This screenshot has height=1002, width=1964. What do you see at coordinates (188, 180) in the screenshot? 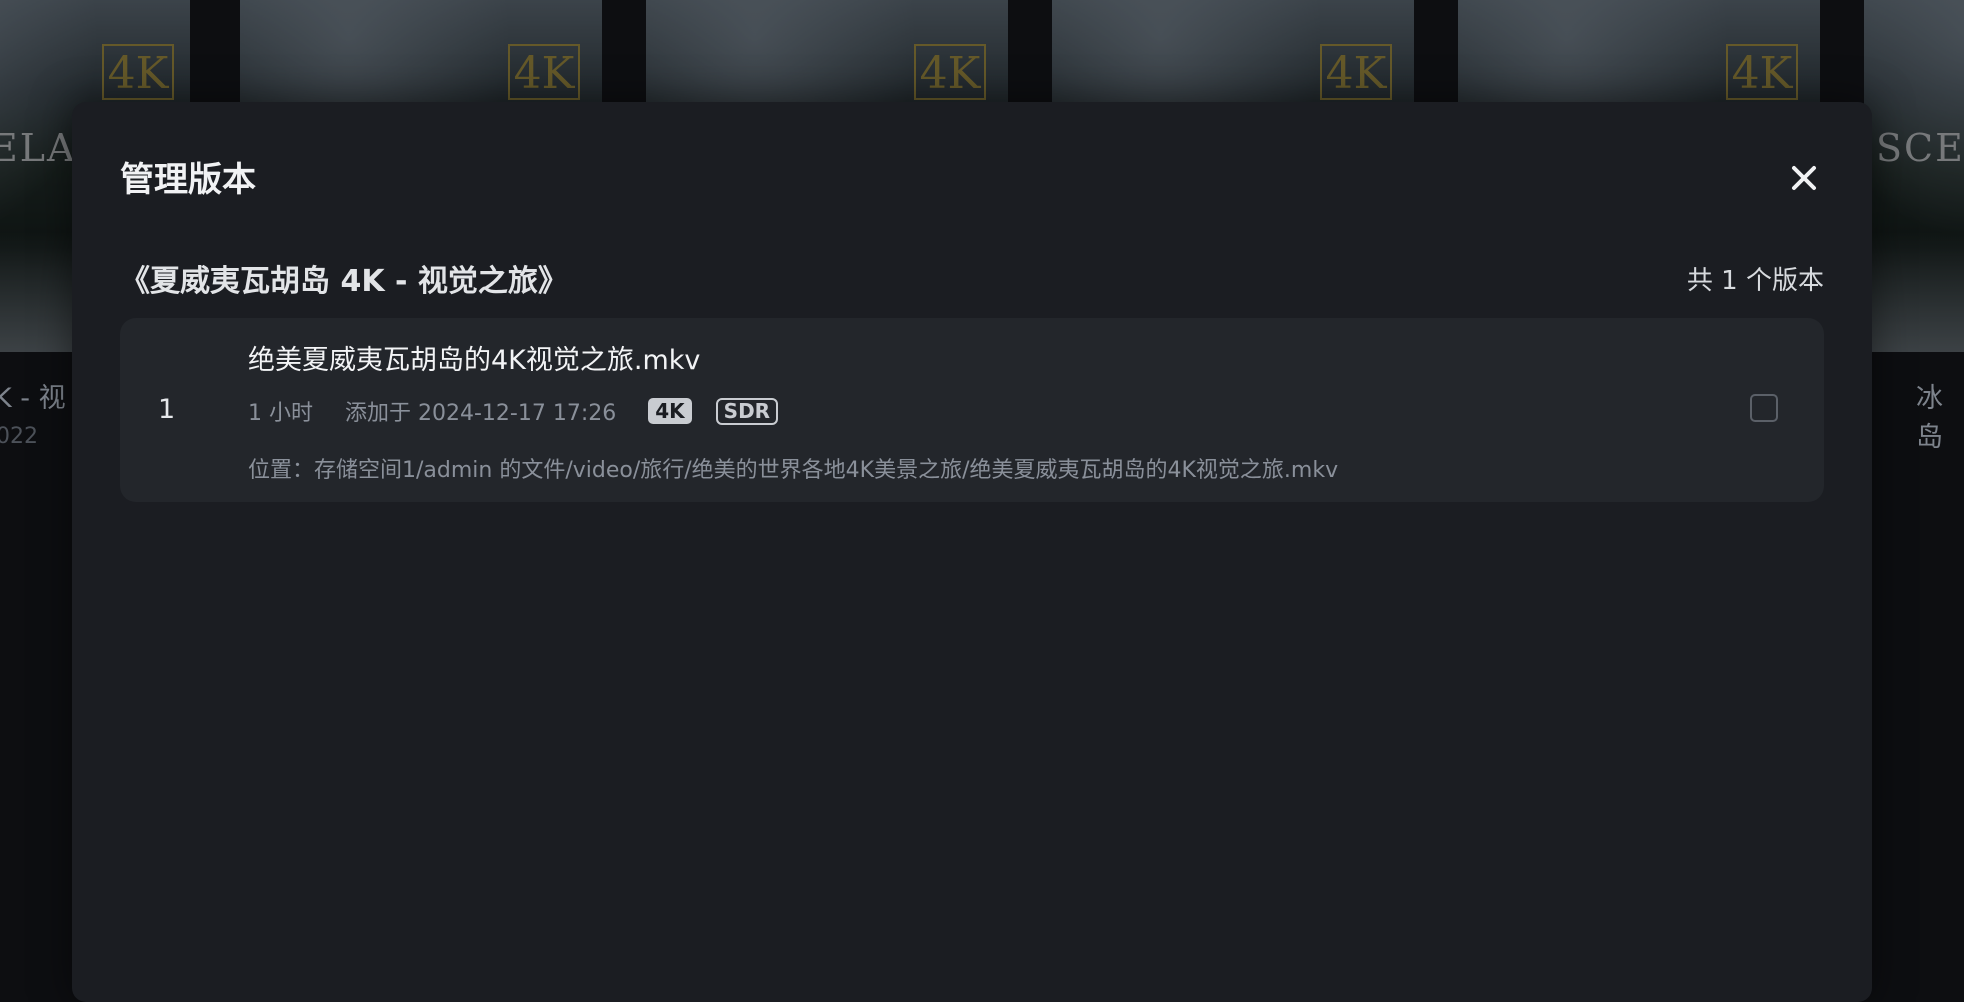
I see `dialog-title: 管理版本` at bounding box center [188, 180].